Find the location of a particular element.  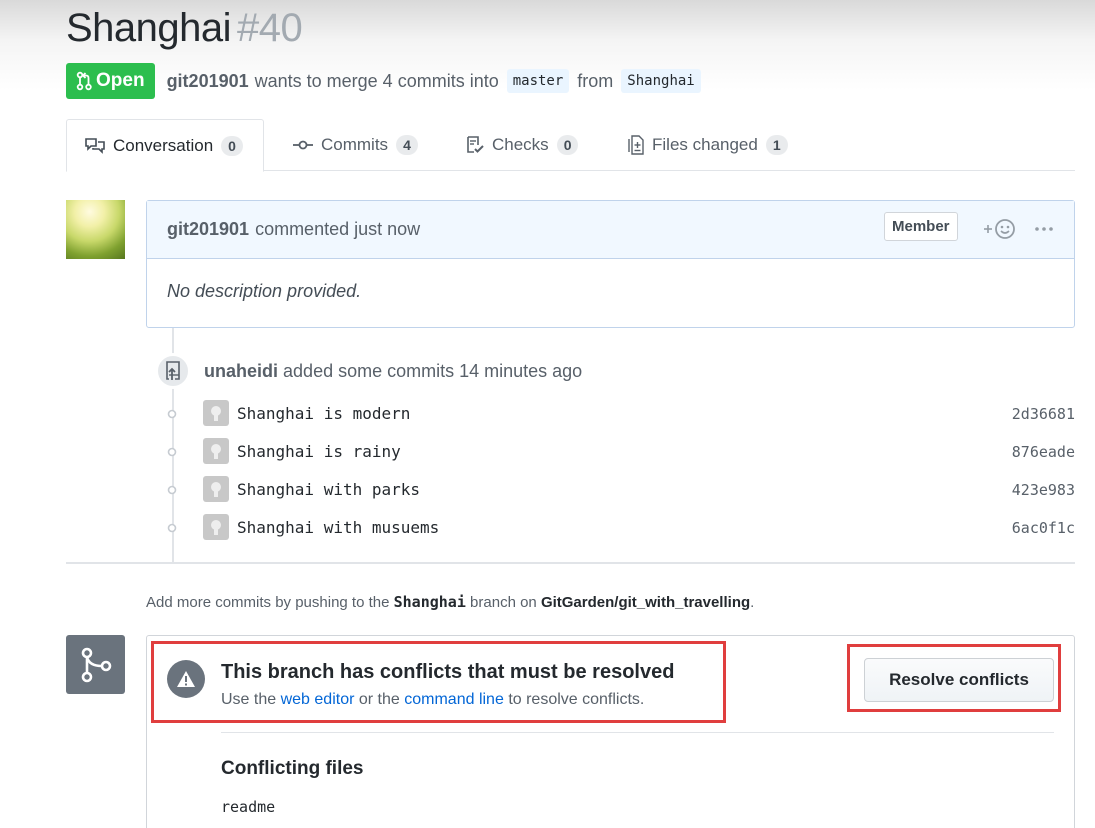

checklist-icon is located at coordinates (475, 144).